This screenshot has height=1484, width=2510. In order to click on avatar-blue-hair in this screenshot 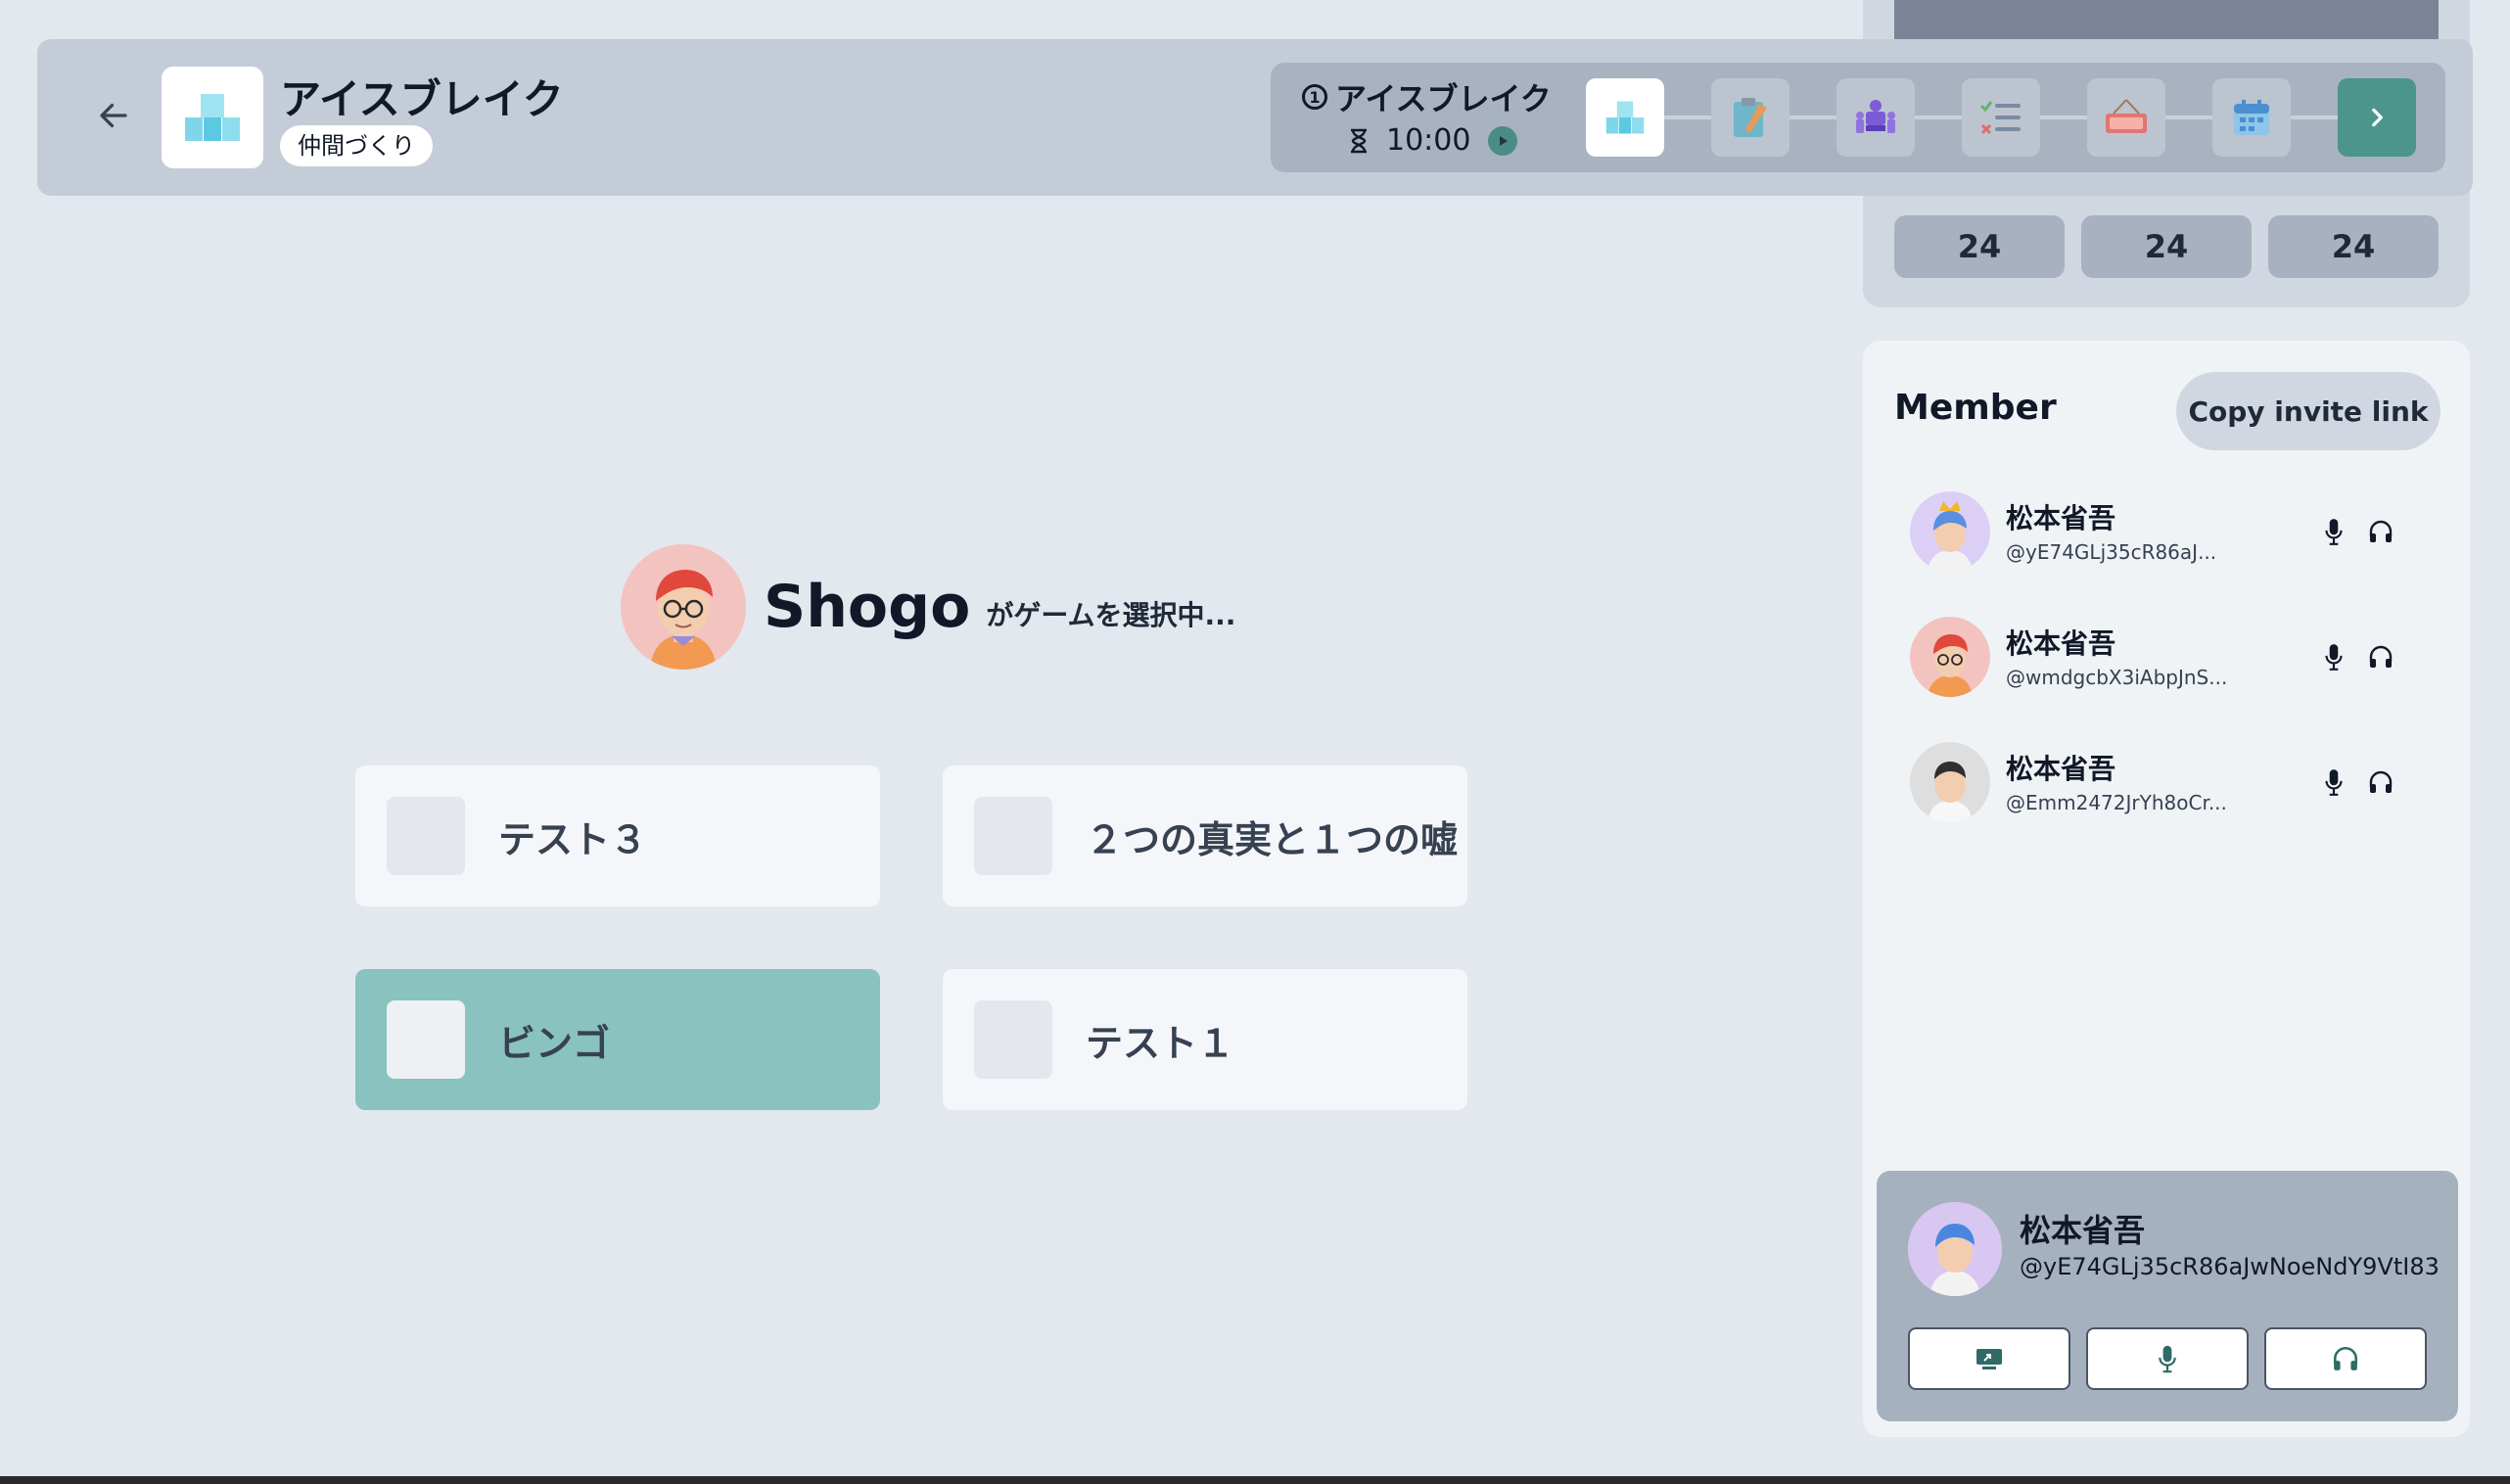, I will do `click(1955, 1249)`.